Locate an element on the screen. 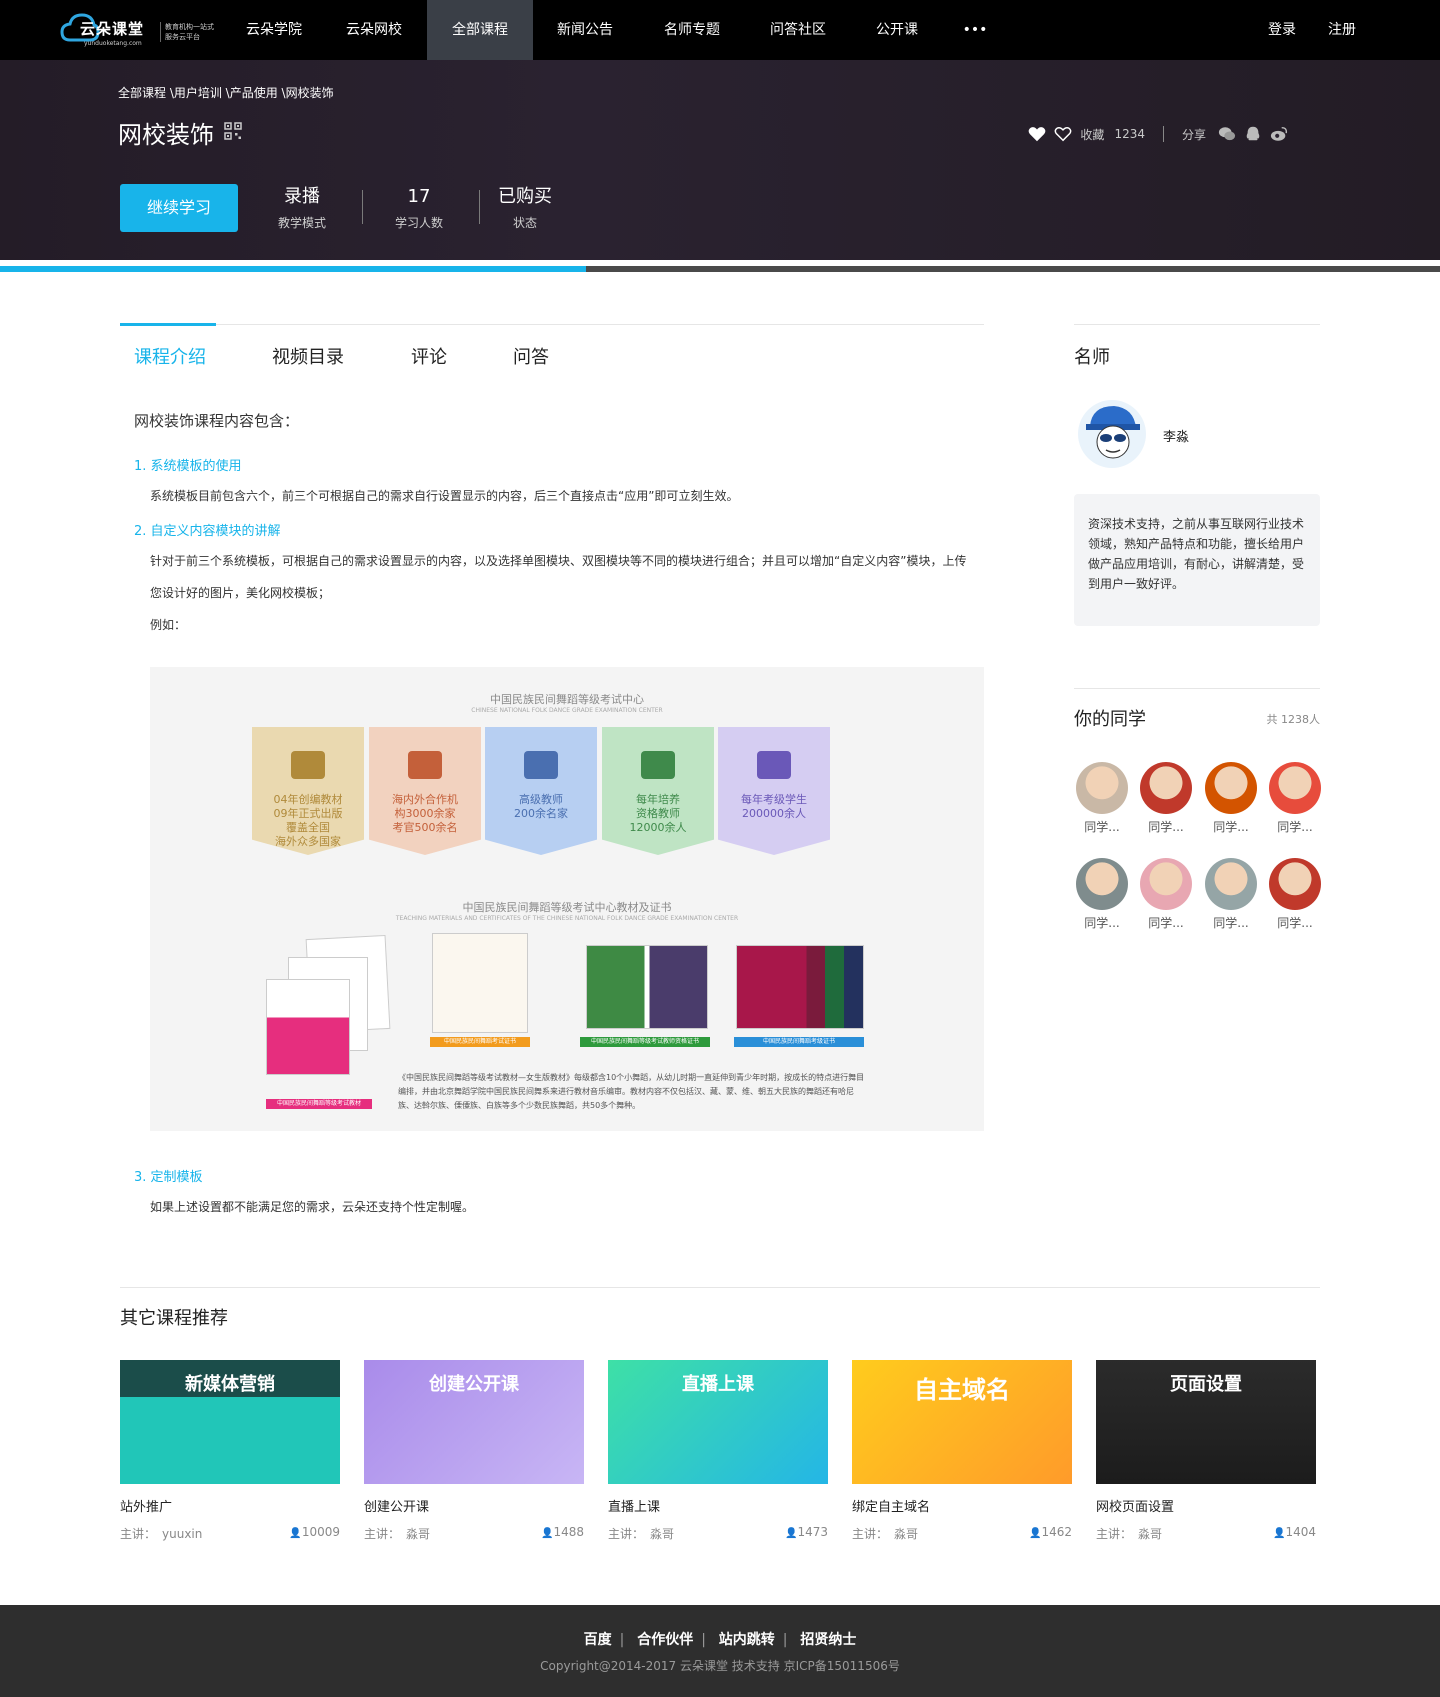 The height and width of the screenshot is (1697, 1440). footer-link-partners: 合作伙伴 is located at coordinates (665, 1640).